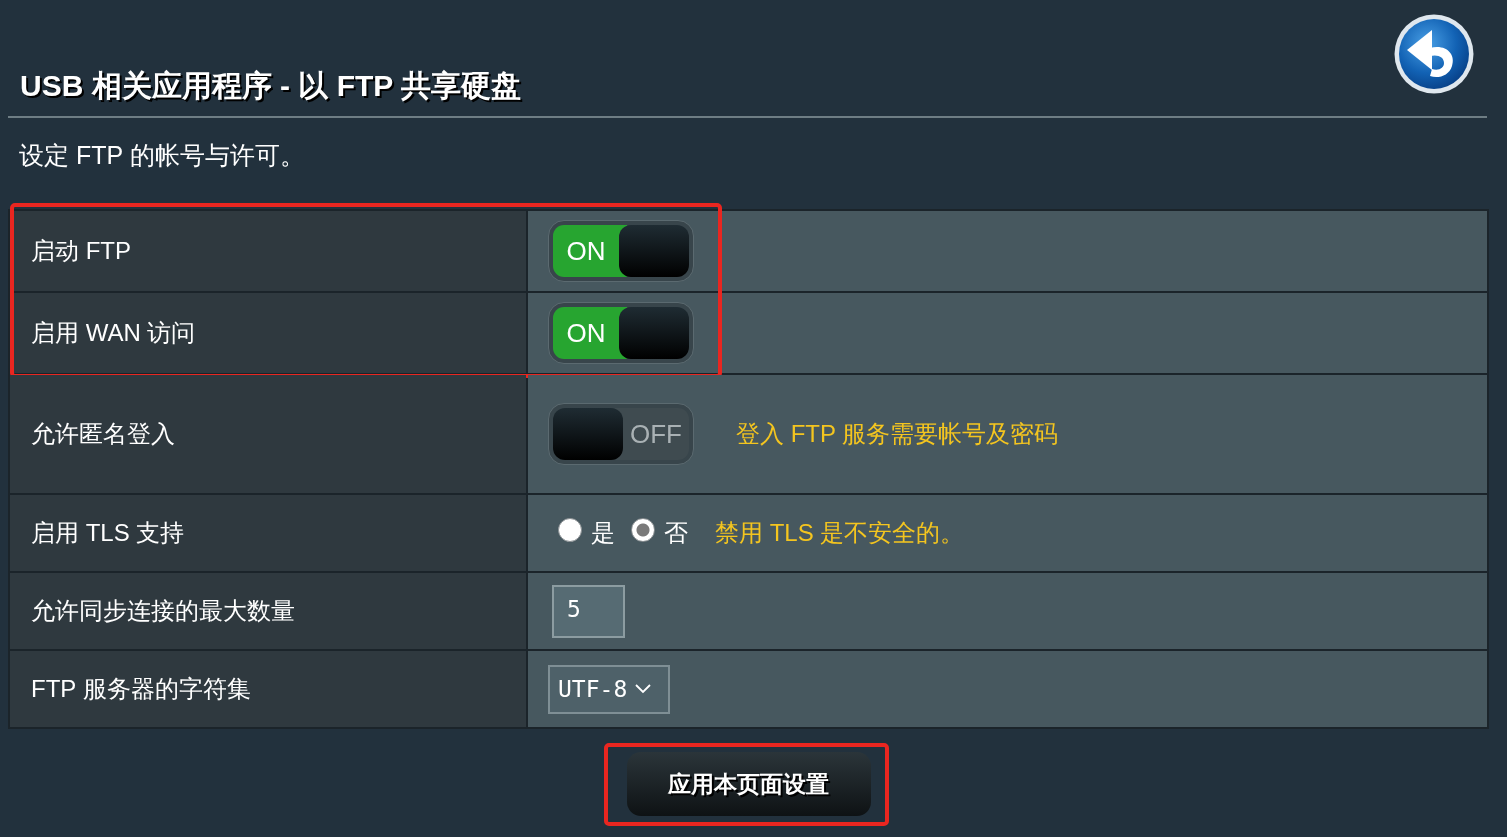 The width and height of the screenshot is (1507, 837). Describe the element at coordinates (113, 333) in the screenshot. I see `setting-label: 启用 WAN 访问` at that location.